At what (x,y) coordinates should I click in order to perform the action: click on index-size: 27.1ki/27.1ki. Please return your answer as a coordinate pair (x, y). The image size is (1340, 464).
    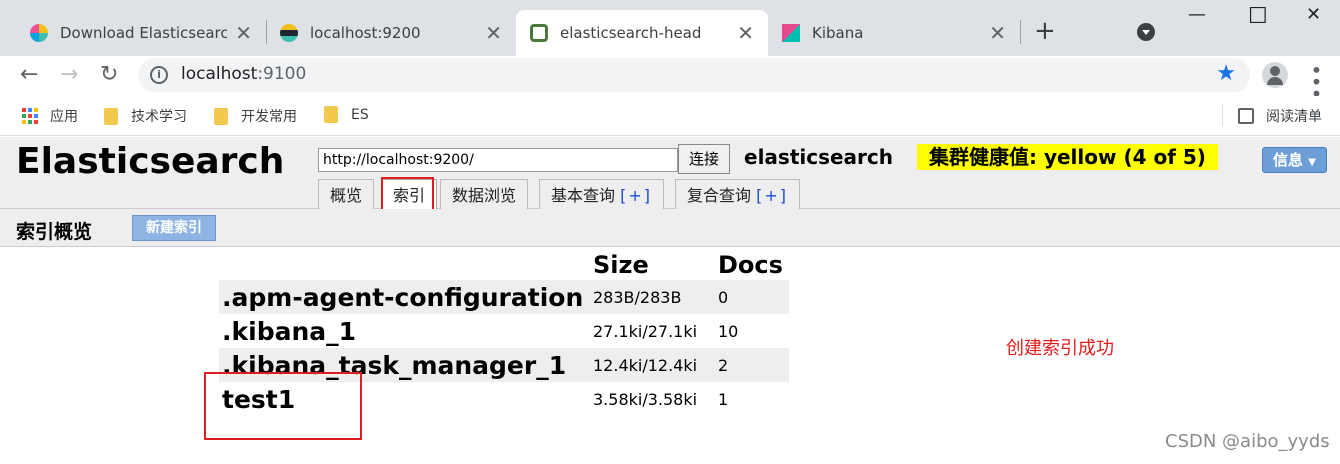
    Looking at the image, I should click on (645, 331).